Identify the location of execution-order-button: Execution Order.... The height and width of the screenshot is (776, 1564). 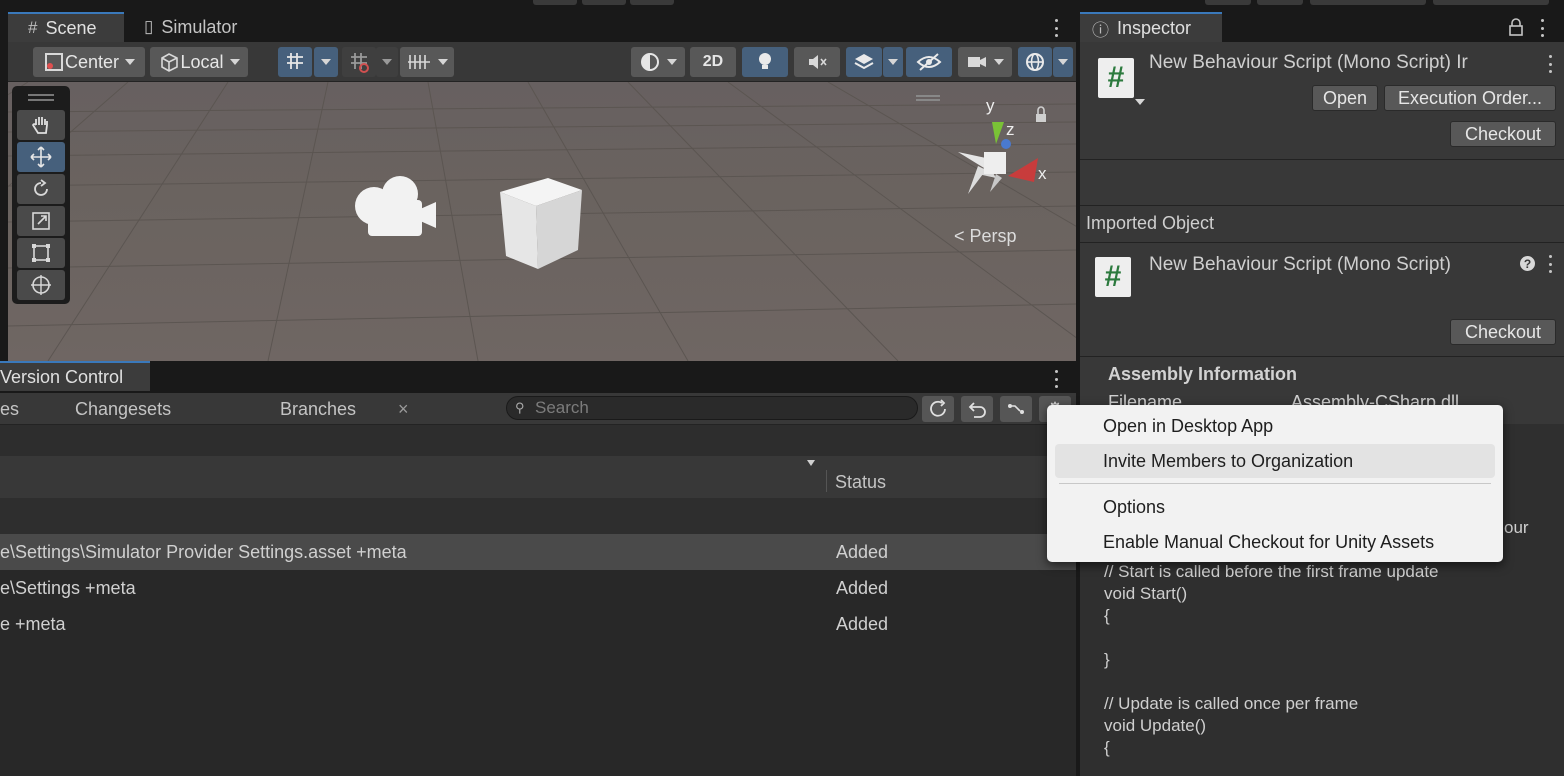
(1470, 98).